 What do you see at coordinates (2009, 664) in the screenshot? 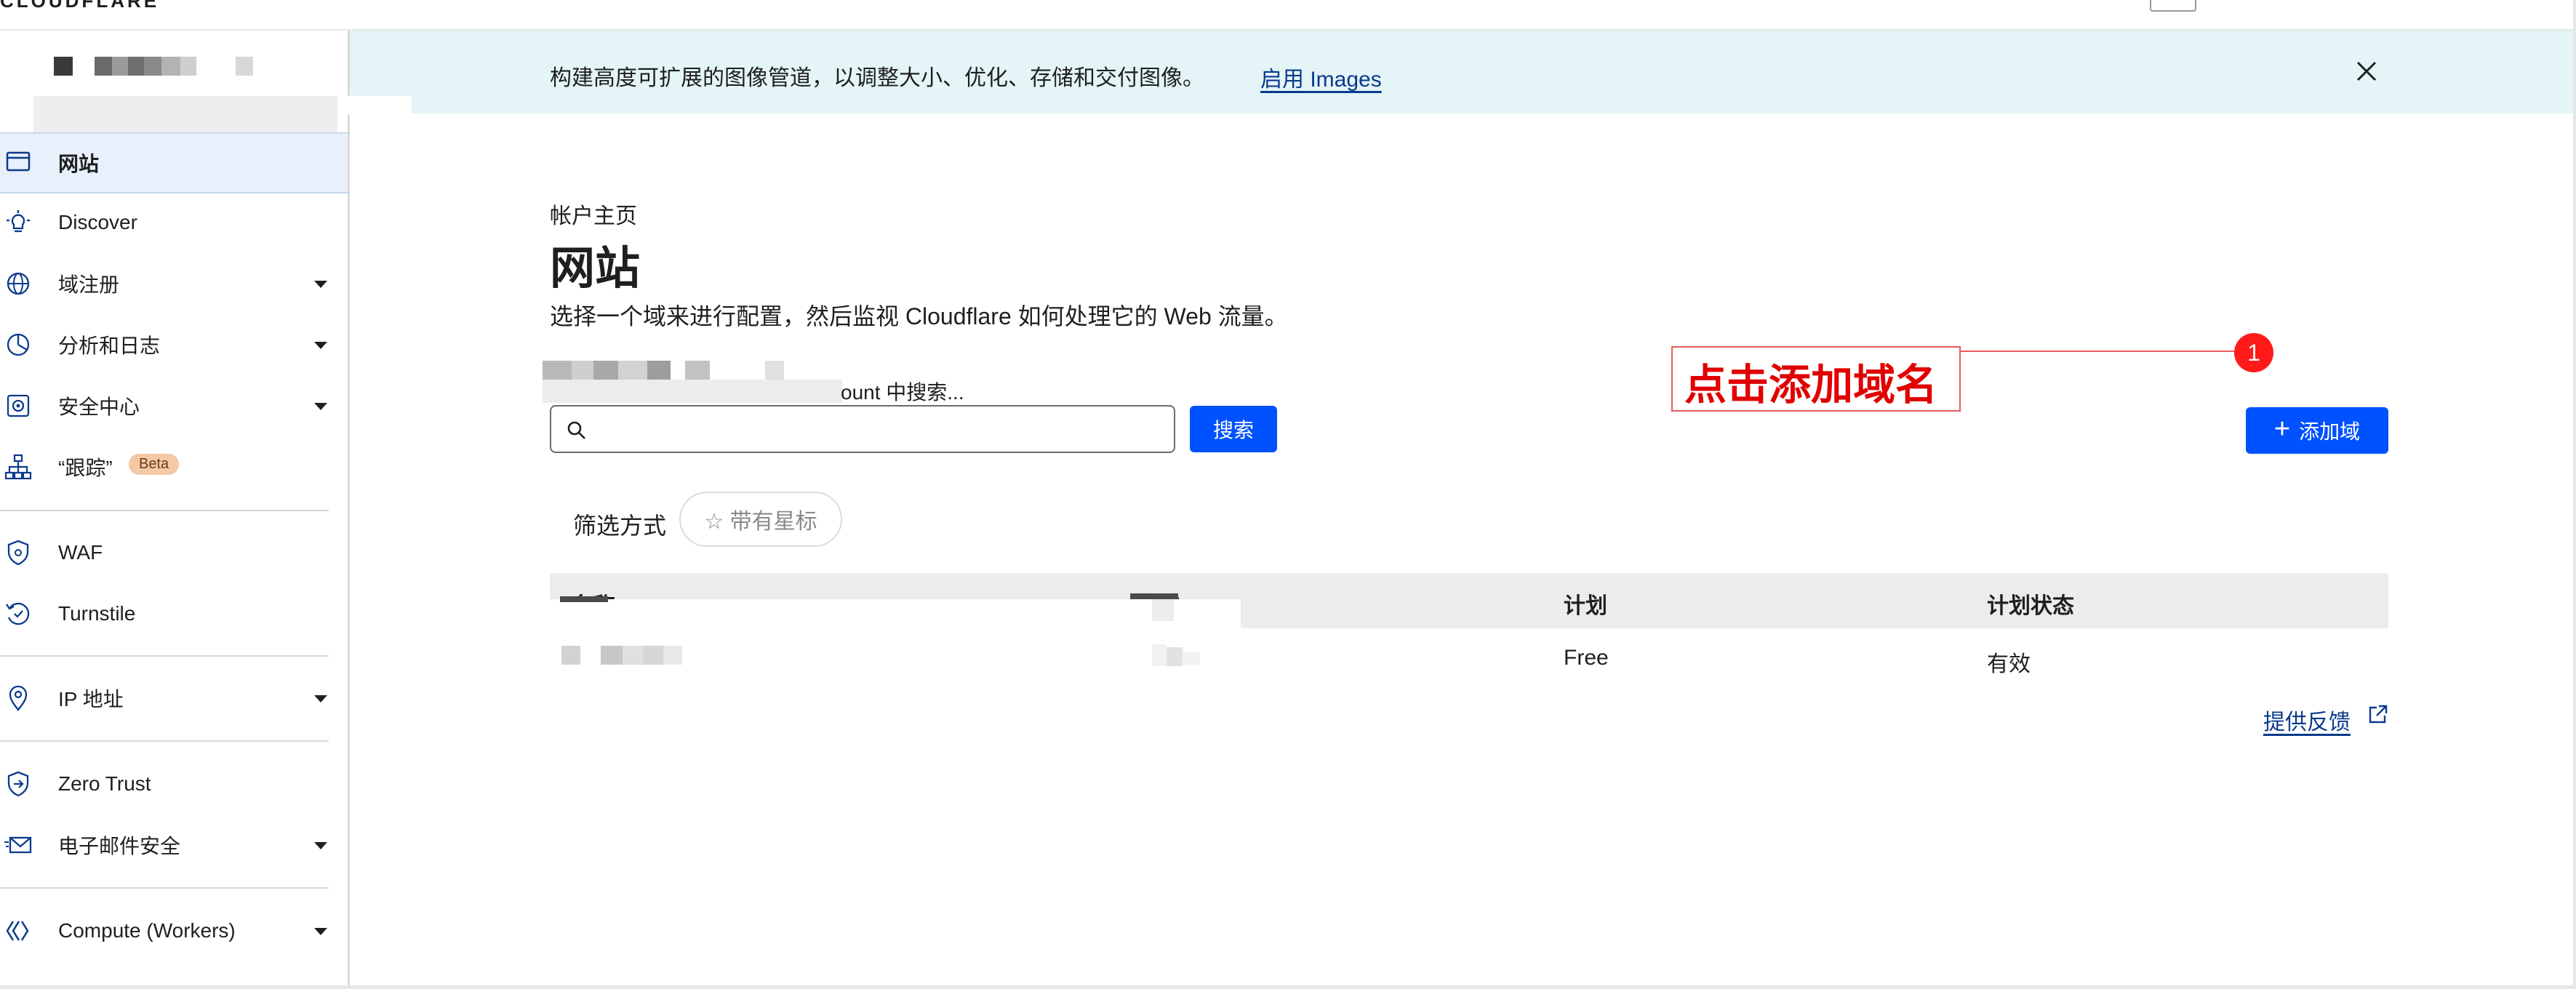
I see `plan-status-cell: 有效` at bounding box center [2009, 664].